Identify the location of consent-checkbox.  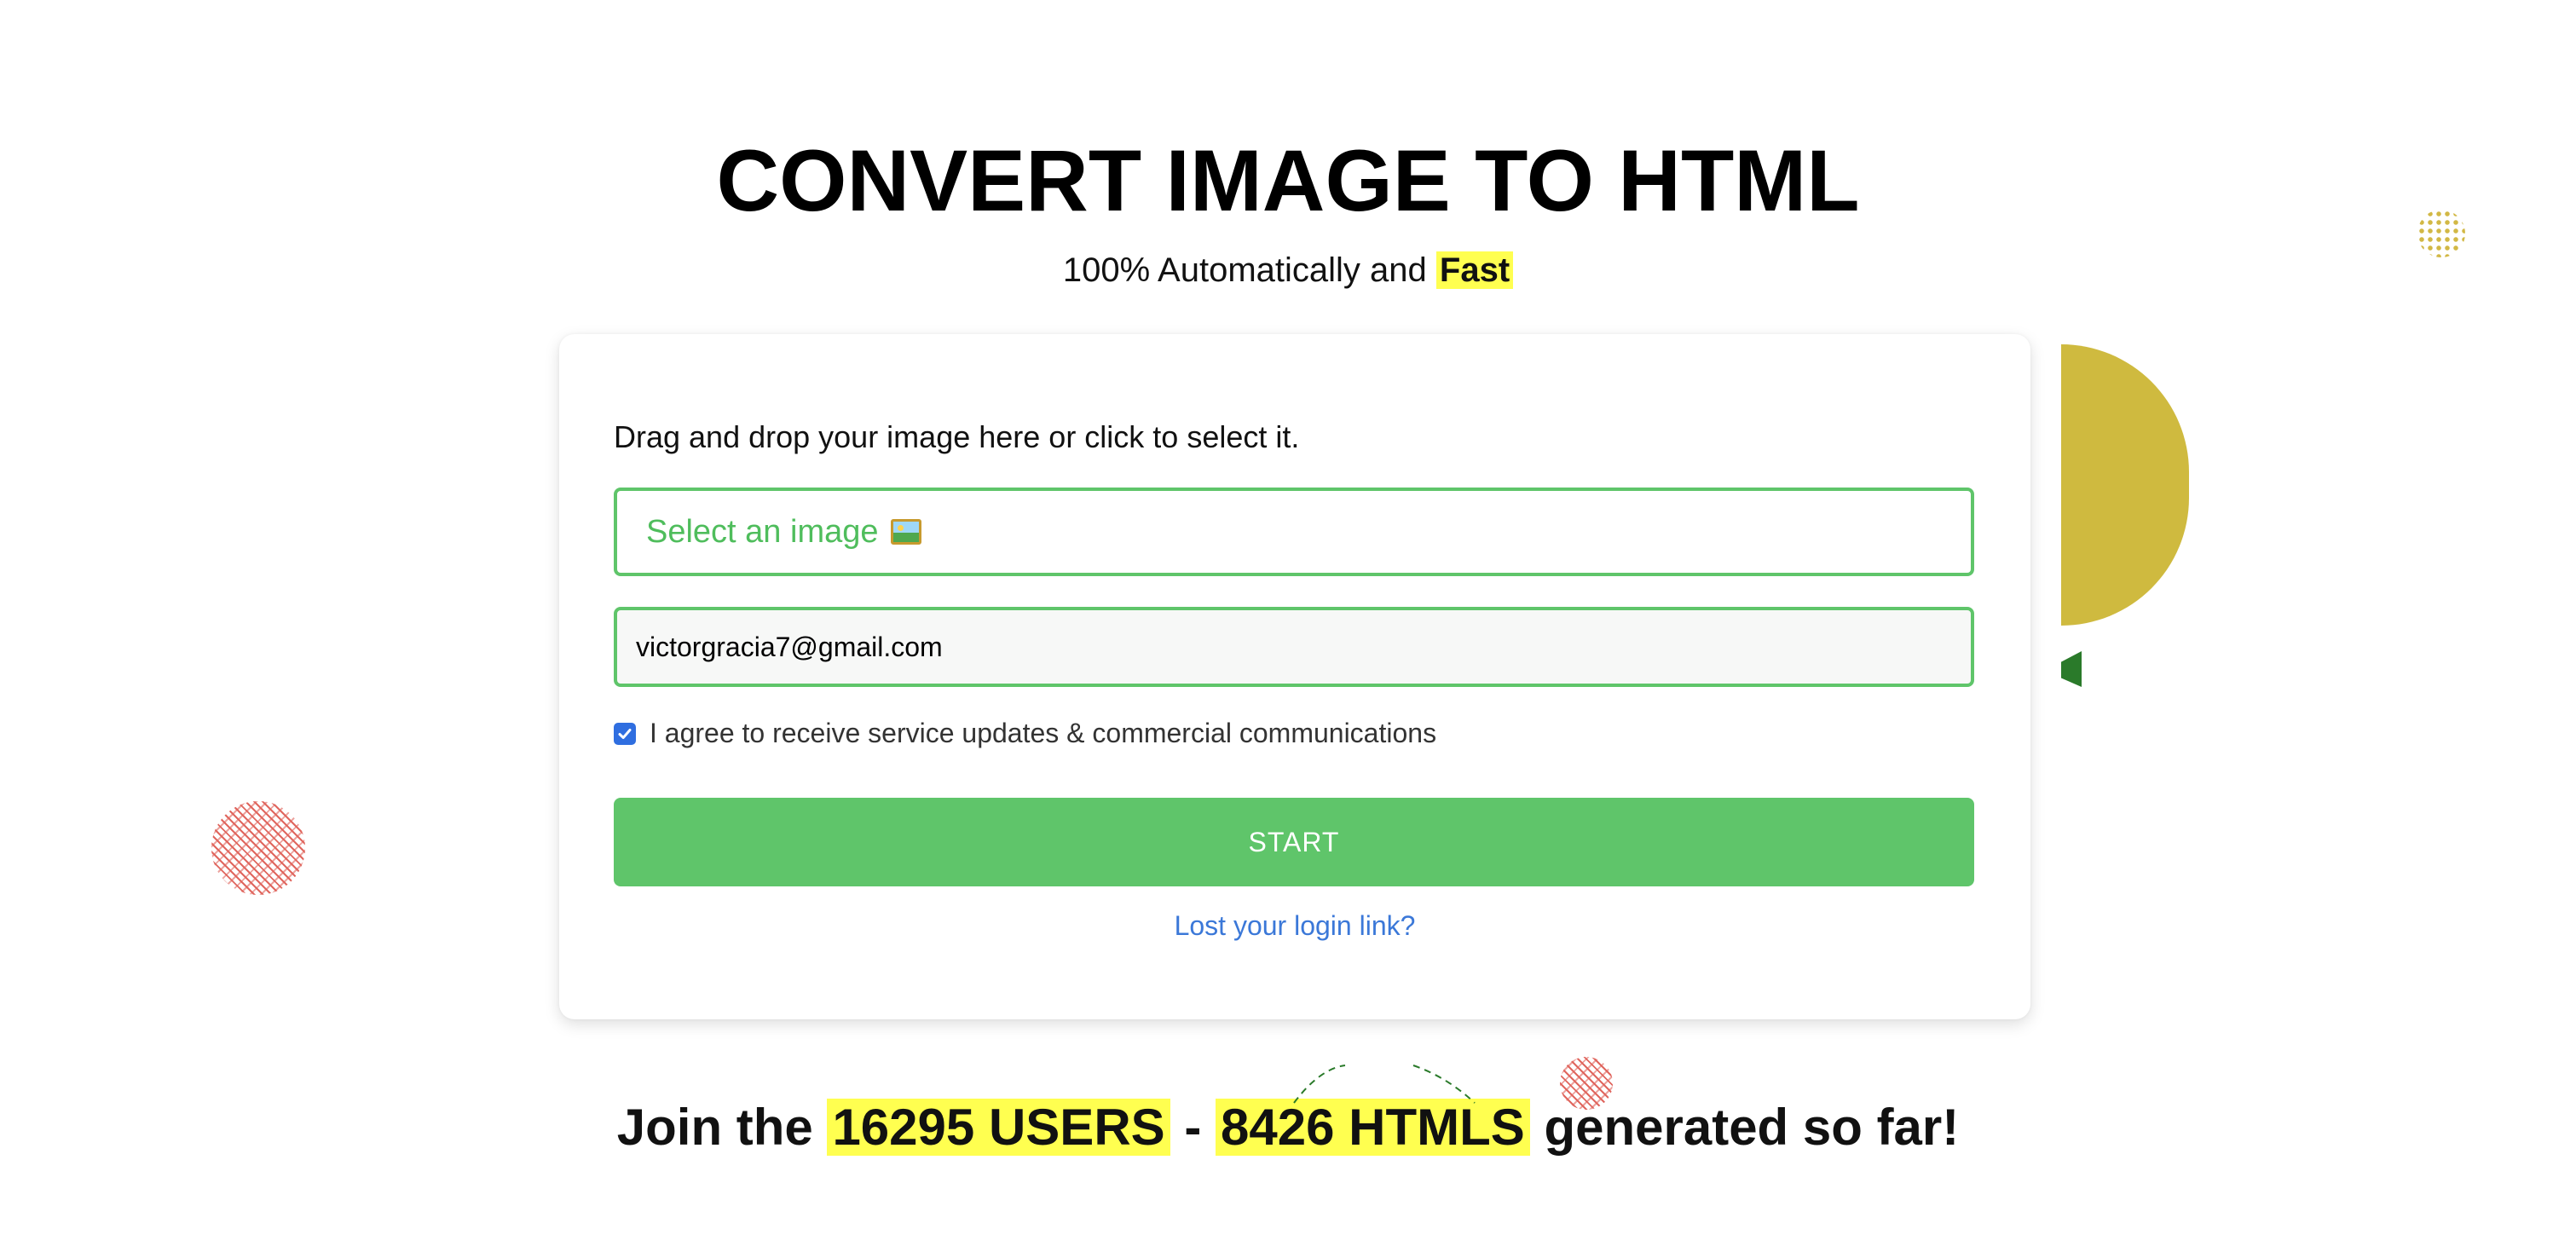
(625, 733).